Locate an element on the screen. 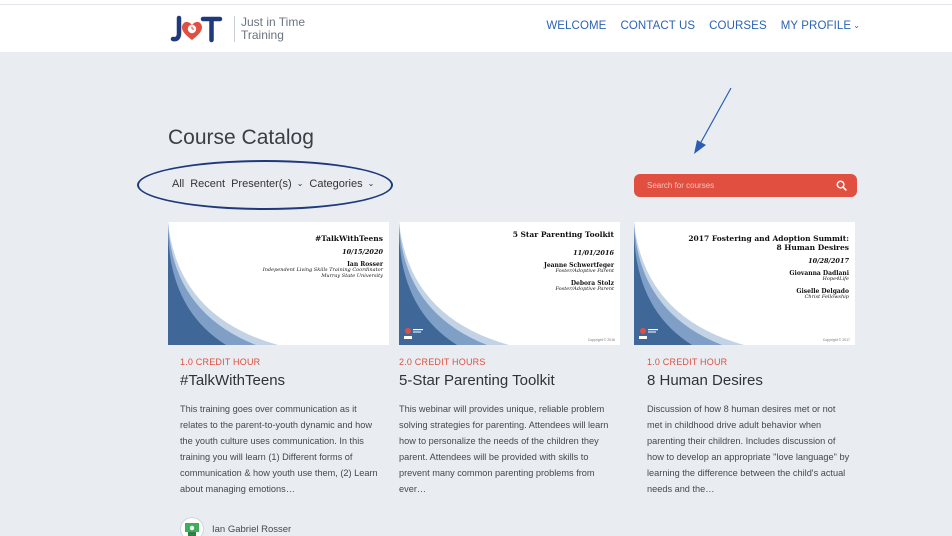  slide-affiliation: Murray State University is located at coordinates (352, 275).